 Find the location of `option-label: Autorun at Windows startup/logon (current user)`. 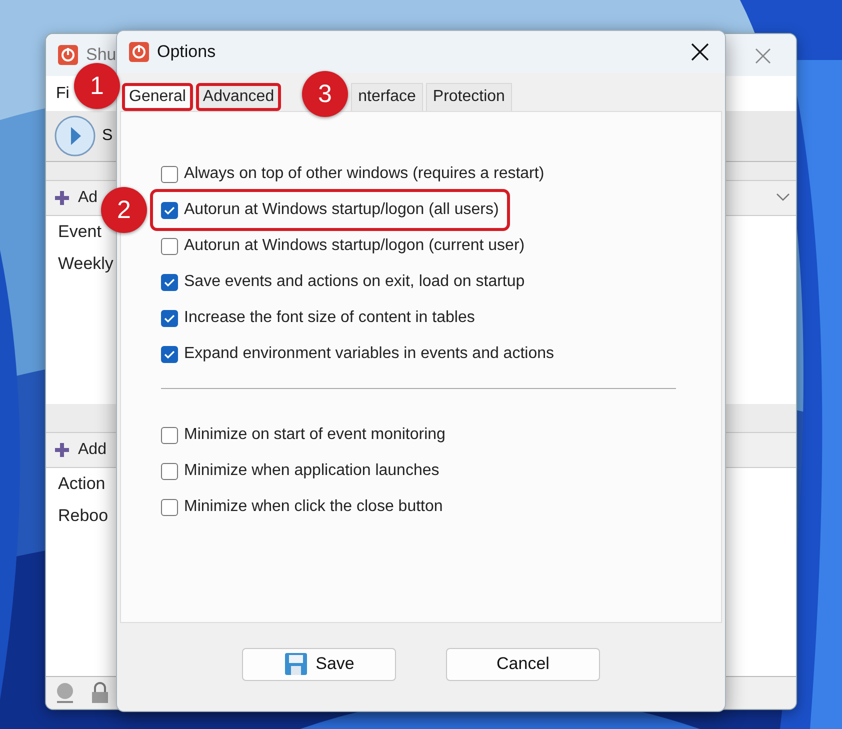

option-label: Autorun at Windows startup/logon (current user) is located at coordinates (354, 246).